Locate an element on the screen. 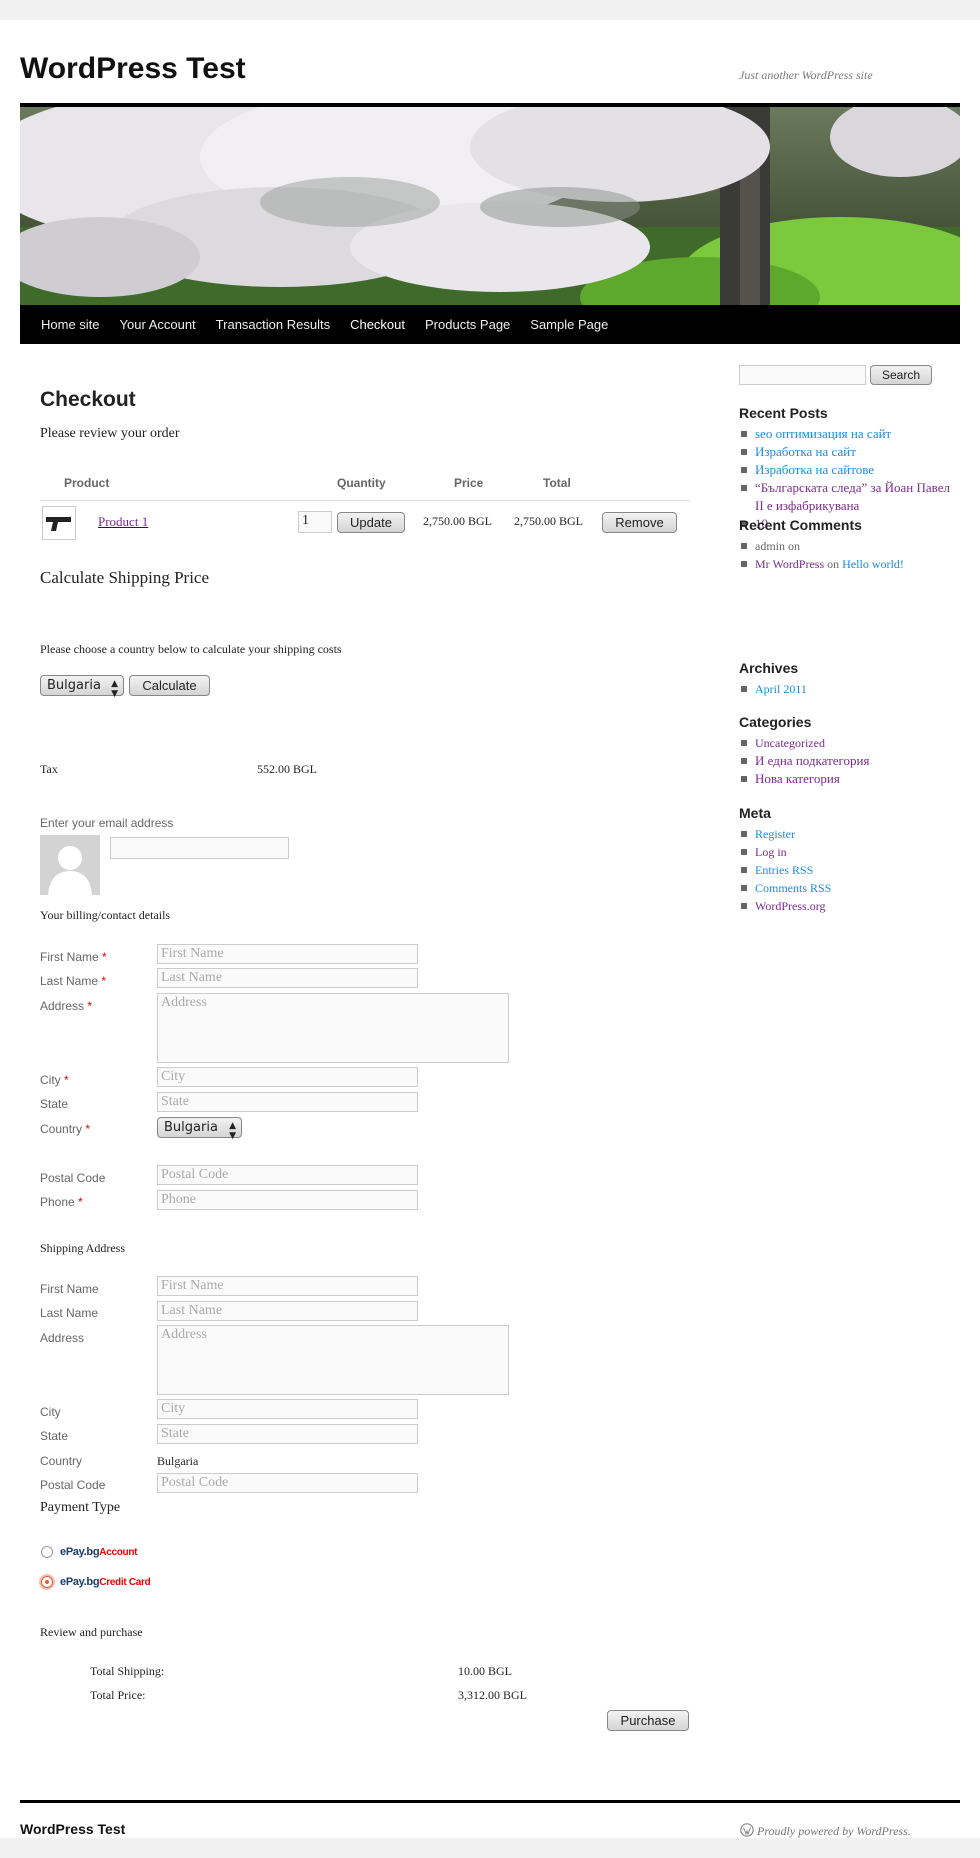 Image resolution: width=980 pixels, height=1858 pixels. email-input is located at coordinates (199, 848).